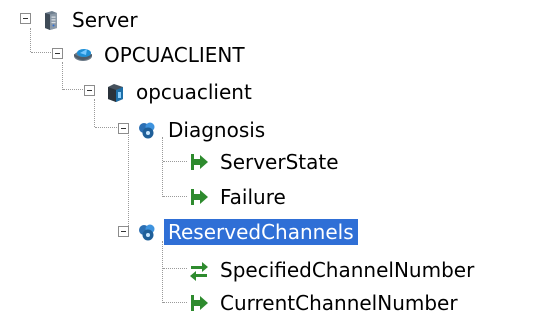 This screenshot has width=547, height=320. Describe the element at coordinates (217, 130) in the screenshot. I see `tree-node-label: Diagnosis` at that location.